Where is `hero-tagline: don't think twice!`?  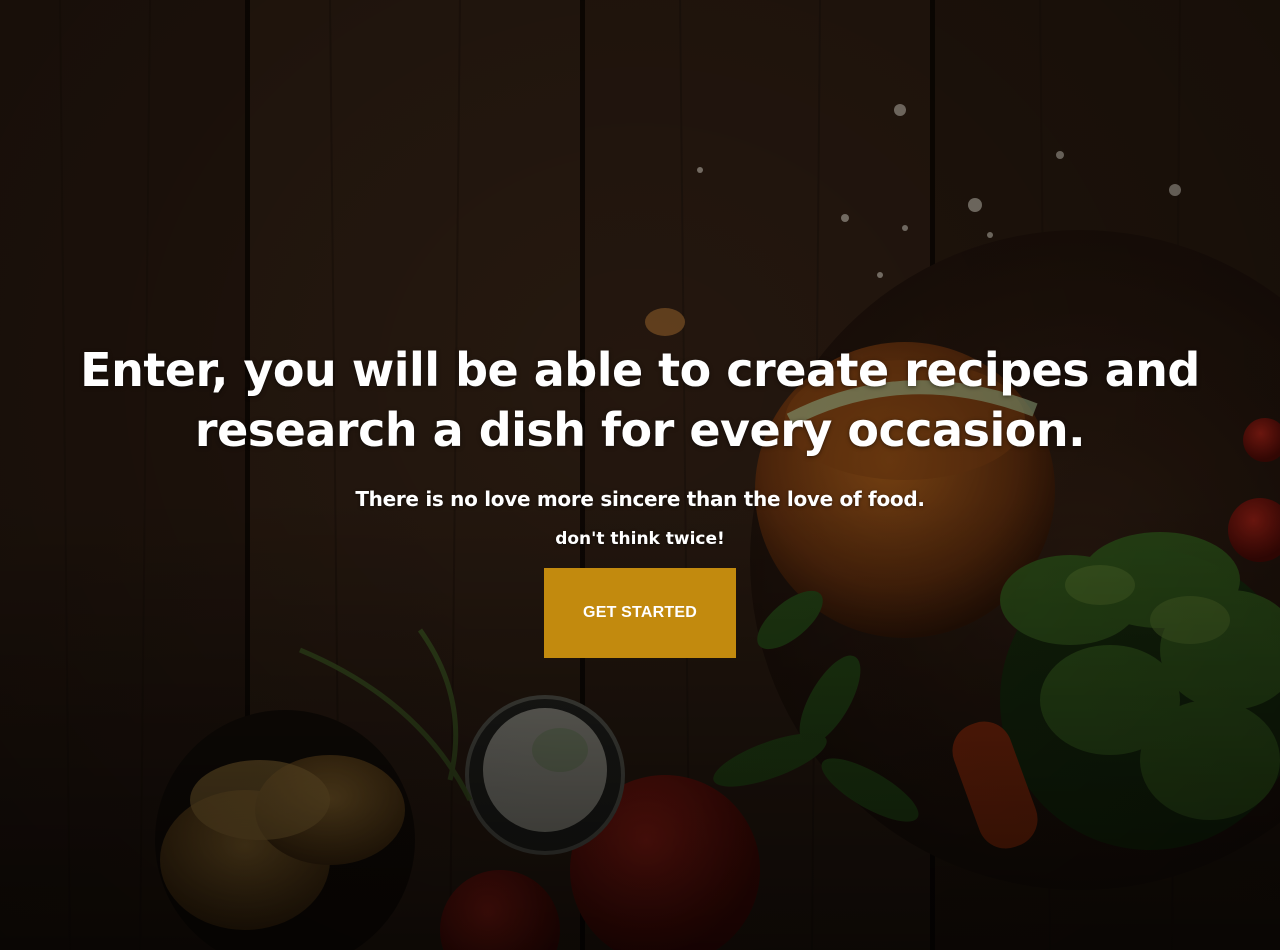 hero-tagline: don't think twice! is located at coordinates (640, 539).